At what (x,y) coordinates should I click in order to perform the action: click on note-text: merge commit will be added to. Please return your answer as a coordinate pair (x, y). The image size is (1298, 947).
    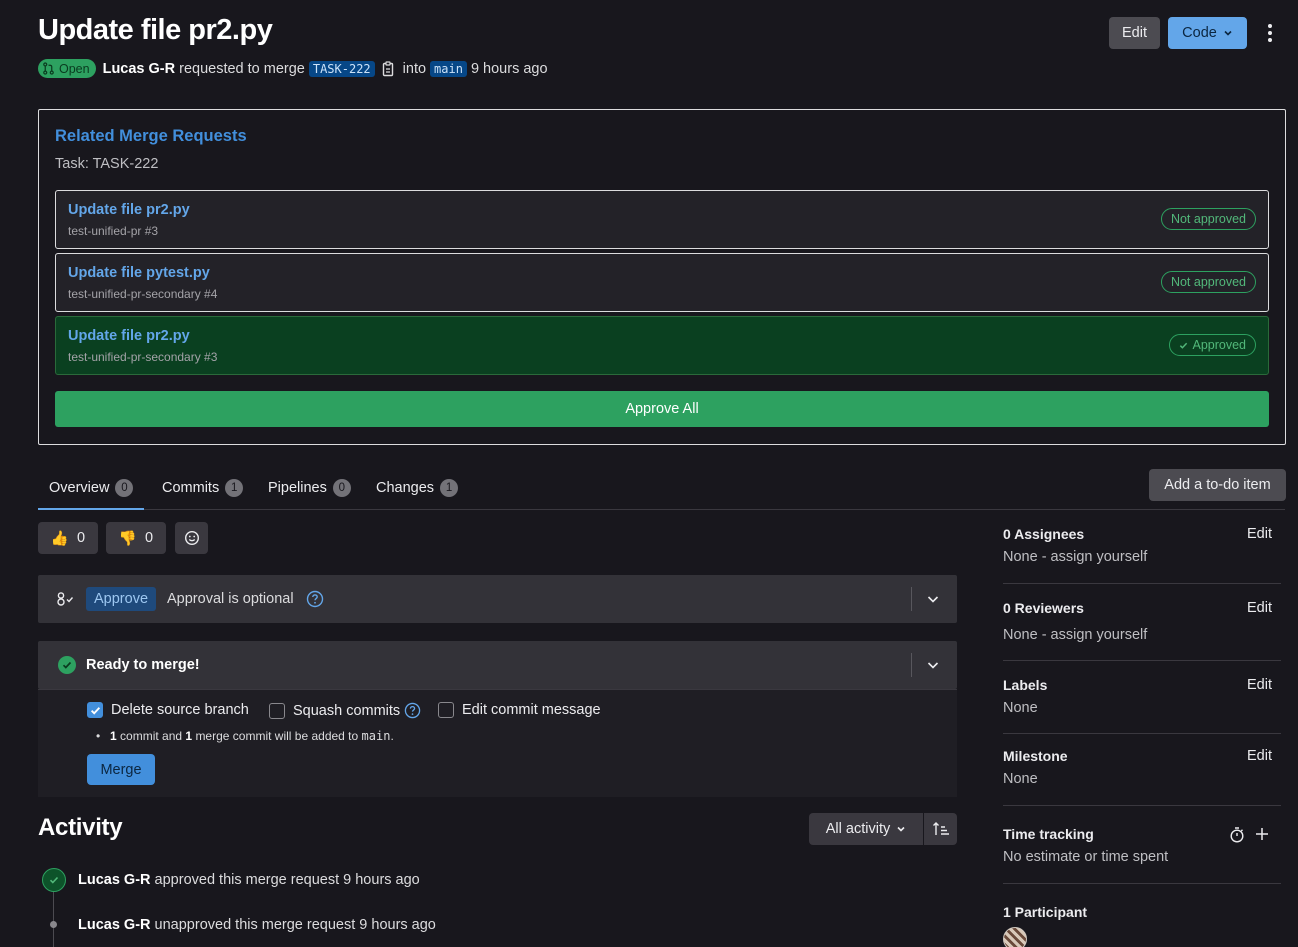
    Looking at the image, I should click on (277, 736).